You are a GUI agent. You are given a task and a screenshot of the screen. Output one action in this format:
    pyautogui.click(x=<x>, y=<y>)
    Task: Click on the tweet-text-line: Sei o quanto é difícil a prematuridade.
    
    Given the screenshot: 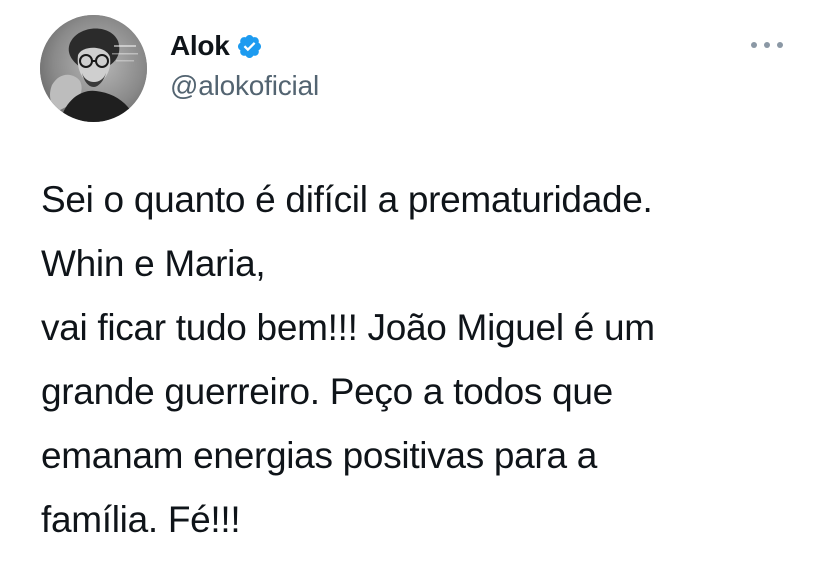 What is the action you would take?
    pyautogui.click(x=347, y=199)
    